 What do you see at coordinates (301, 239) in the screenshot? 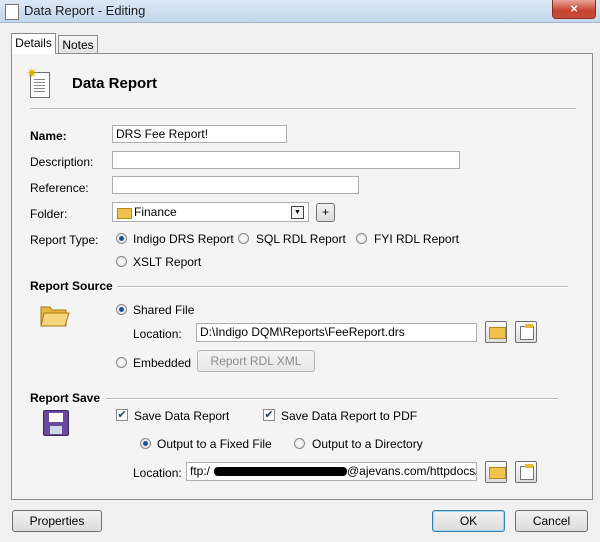
I see `radio-sql-rdl-label: SQL RDL Report` at bounding box center [301, 239].